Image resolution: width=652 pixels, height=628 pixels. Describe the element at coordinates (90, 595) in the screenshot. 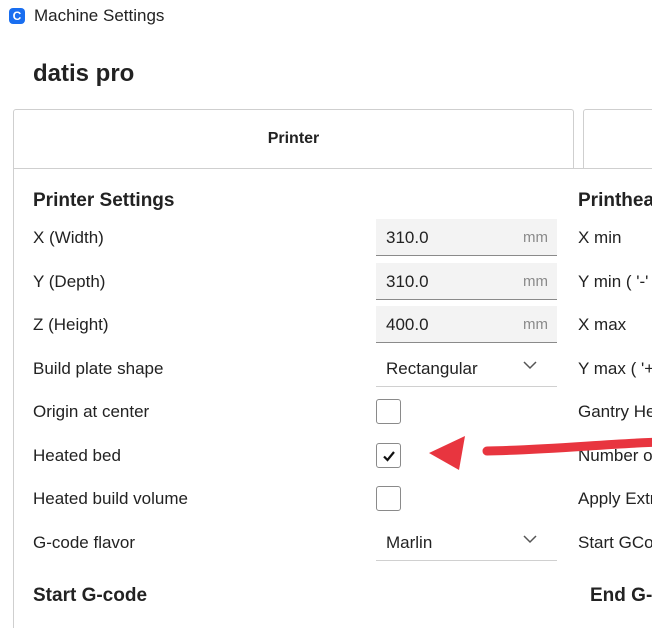

I see `start-gcode-title: Start G-code` at that location.